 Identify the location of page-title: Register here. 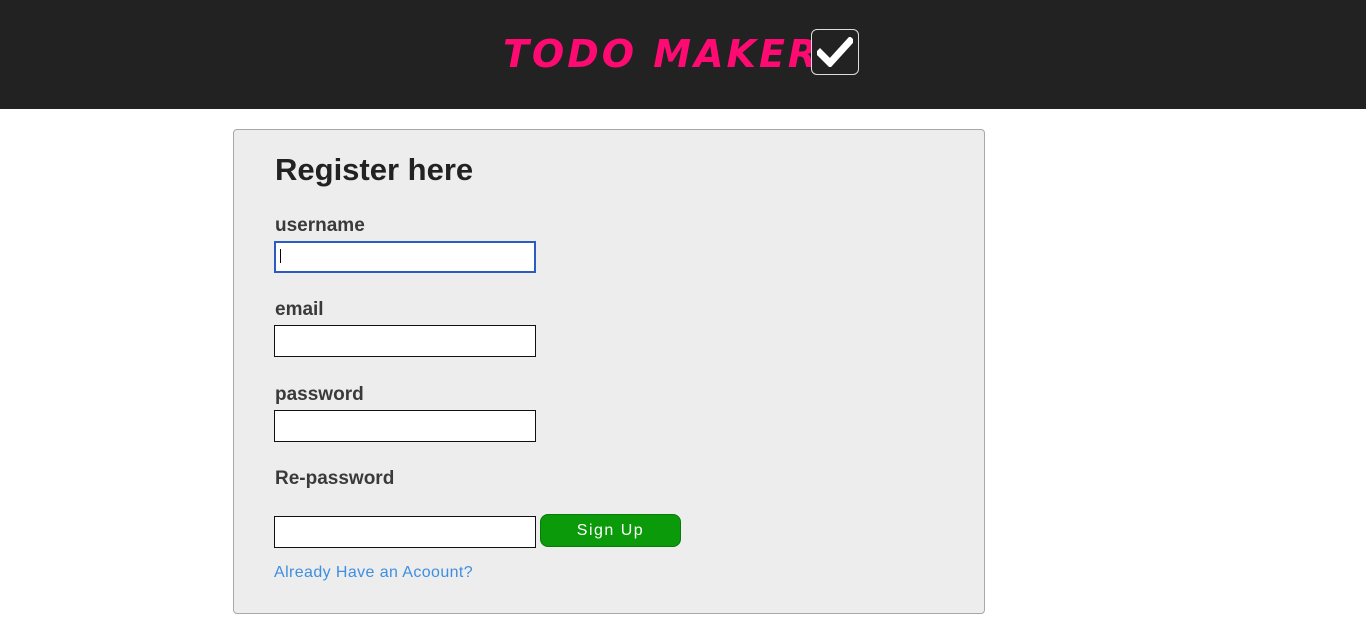
(374, 169).